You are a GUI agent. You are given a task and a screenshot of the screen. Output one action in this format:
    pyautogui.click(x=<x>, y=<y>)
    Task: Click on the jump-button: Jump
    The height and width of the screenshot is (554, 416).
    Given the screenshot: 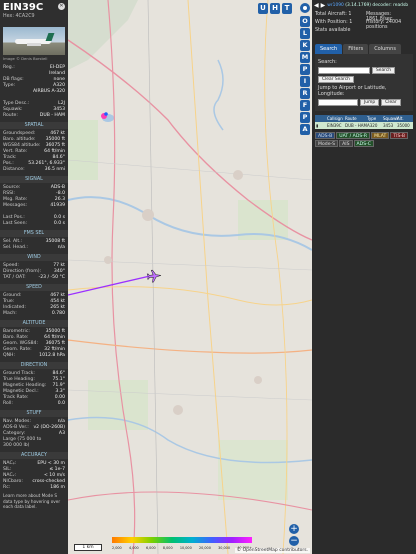 What is the action you would take?
    pyautogui.click(x=370, y=102)
    